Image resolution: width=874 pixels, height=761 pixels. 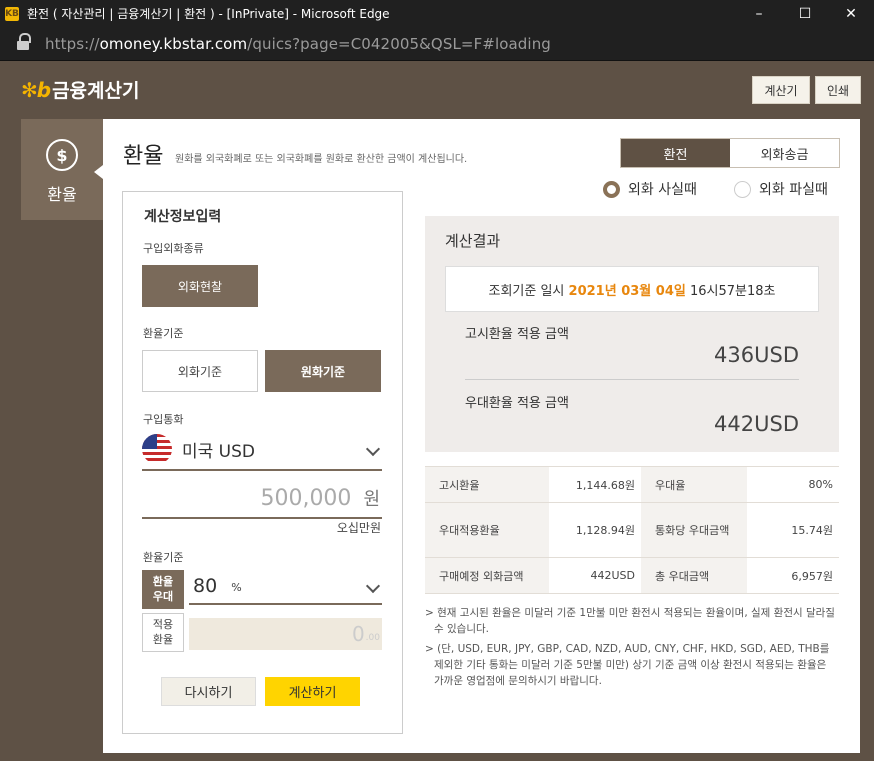 I want to click on radio-buy-option: 외화 사실때, so click(x=650, y=189).